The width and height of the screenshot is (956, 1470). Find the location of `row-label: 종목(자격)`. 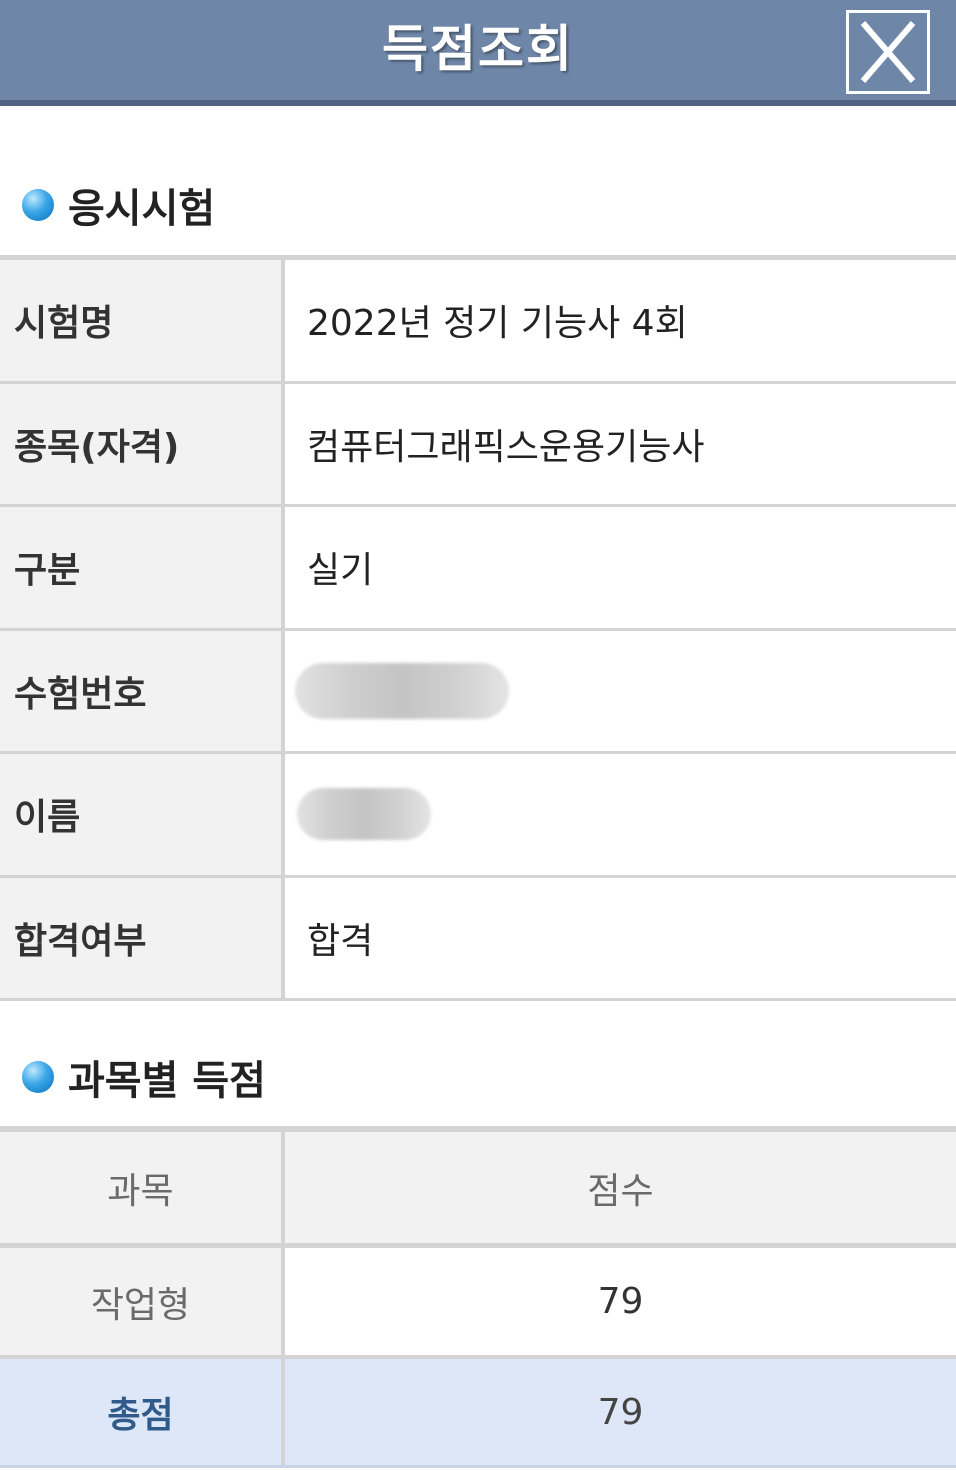

row-label: 종목(자격) is located at coordinates (142, 443).